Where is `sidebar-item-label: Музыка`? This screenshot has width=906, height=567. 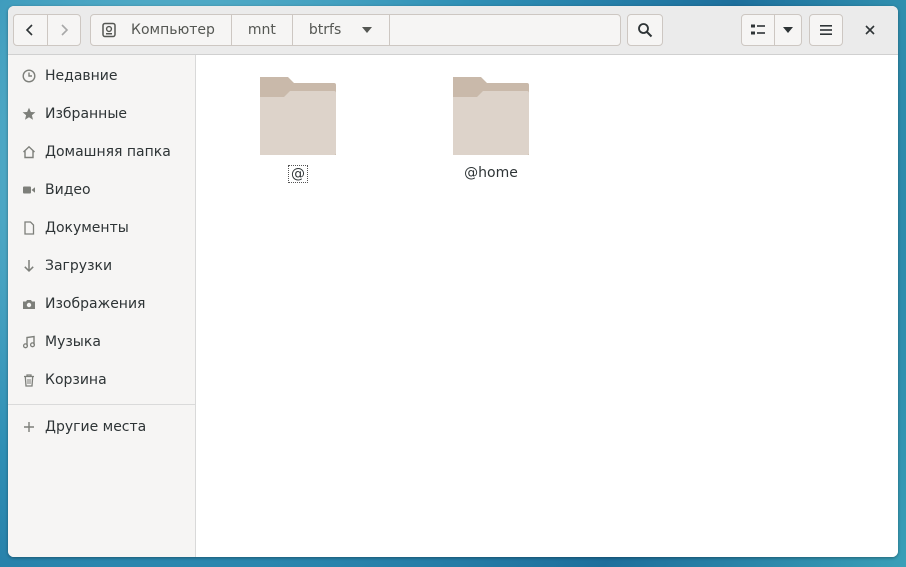
sidebar-item-label: Музыка is located at coordinates (73, 342).